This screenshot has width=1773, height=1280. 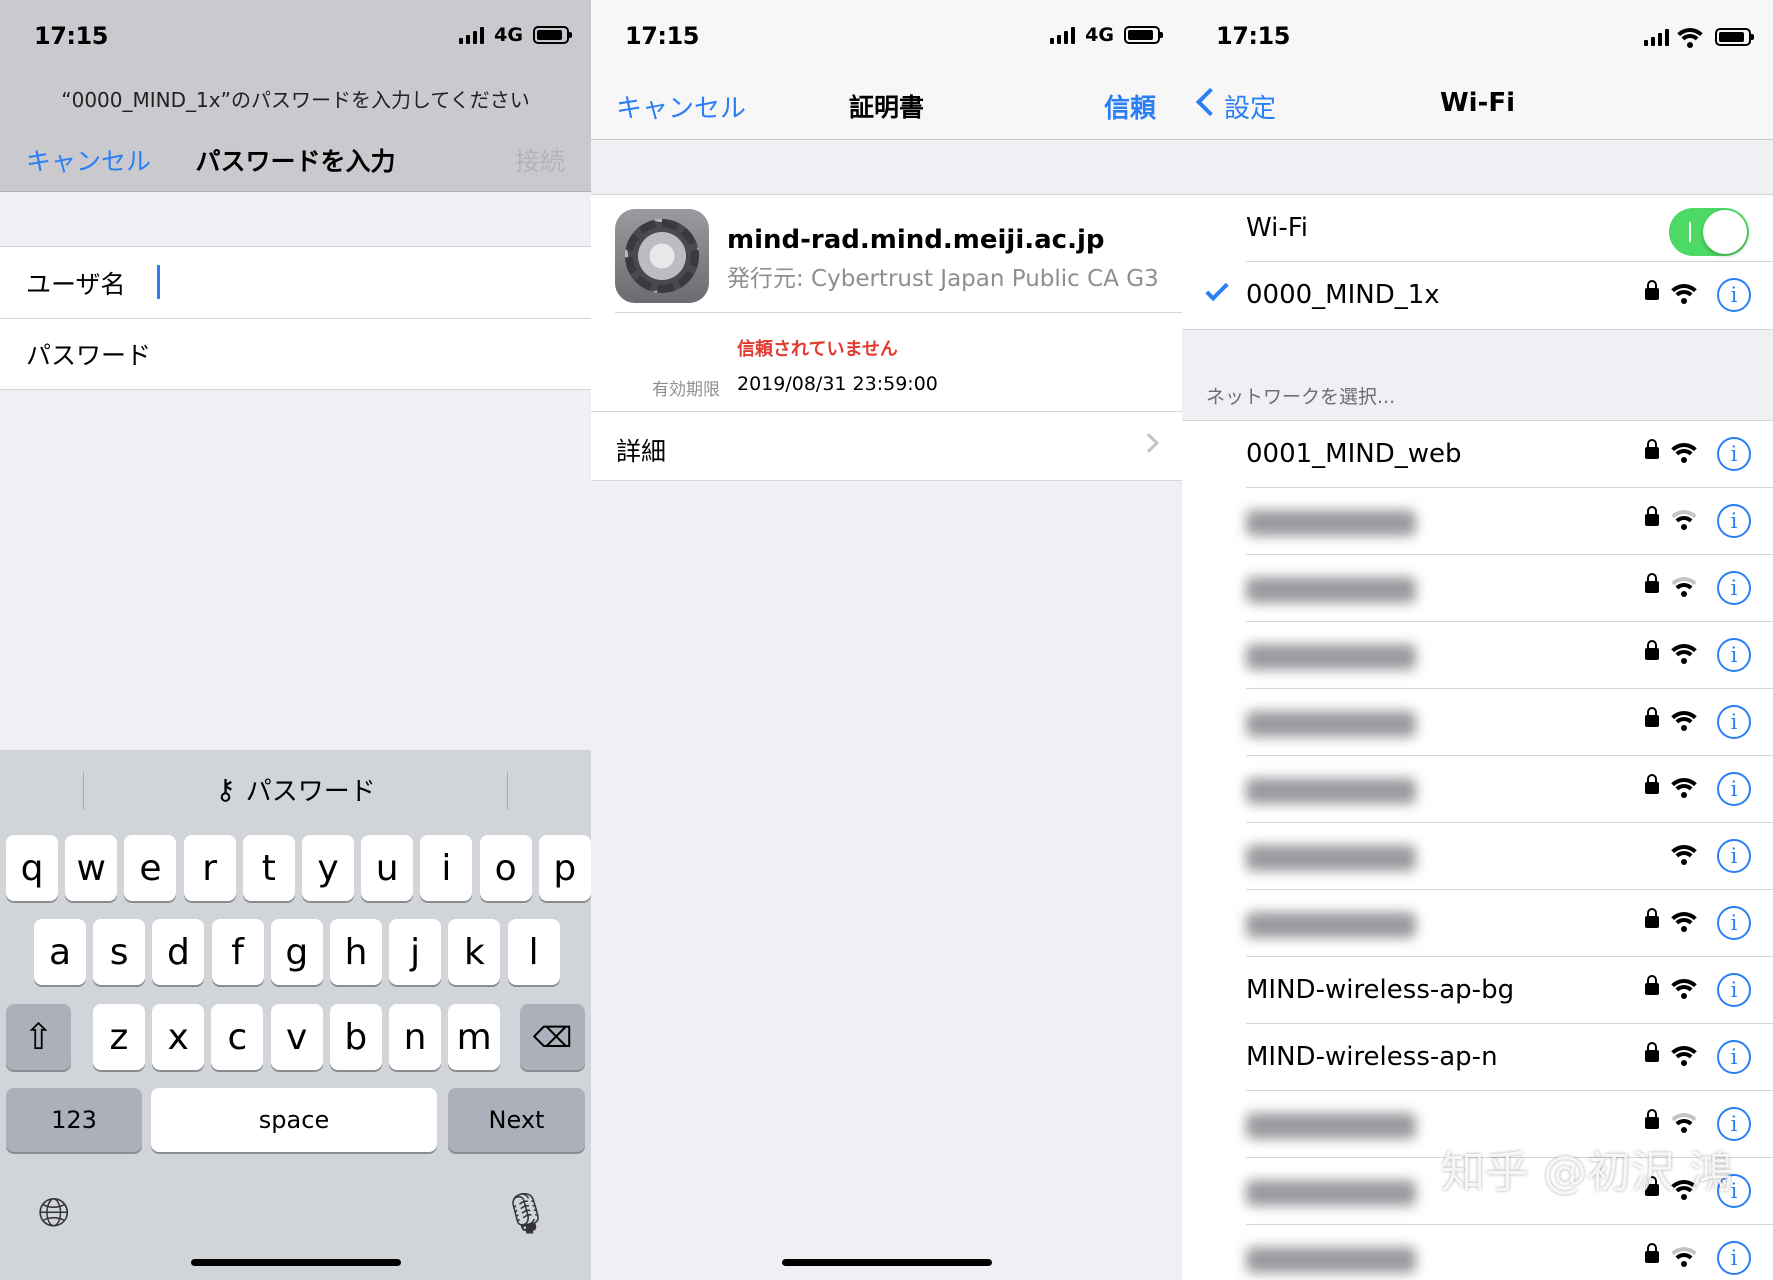 What do you see at coordinates (54, 1213) in the screenshot?
I see `globe-icon: 🌐︎` at bounding box center [54, 1213].